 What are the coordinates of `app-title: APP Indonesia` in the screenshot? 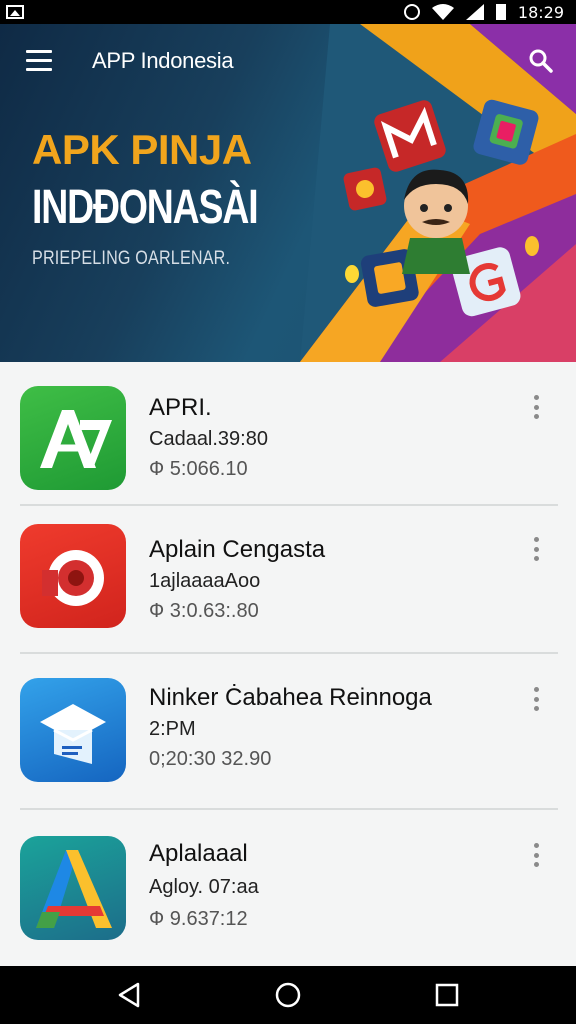 It's located at (163, 60).